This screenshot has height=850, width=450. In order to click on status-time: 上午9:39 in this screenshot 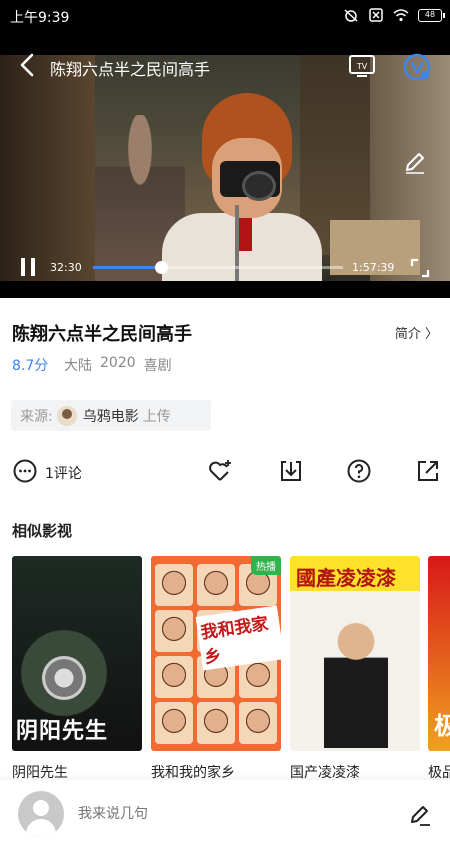, I will do `click(40, 18)`.